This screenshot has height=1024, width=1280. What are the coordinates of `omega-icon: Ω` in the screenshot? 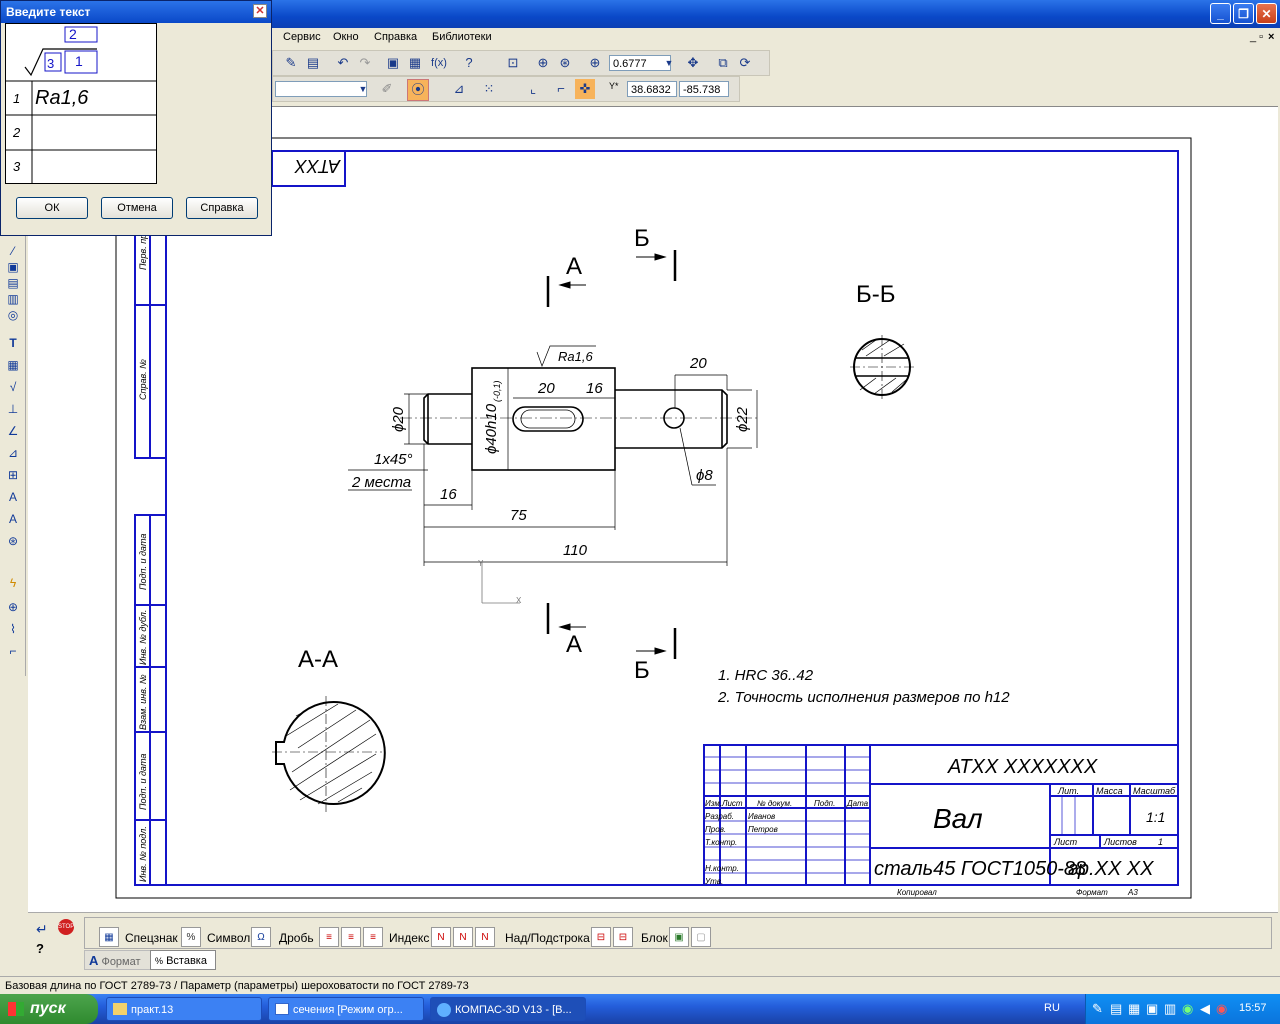 It's located at (261, 937).